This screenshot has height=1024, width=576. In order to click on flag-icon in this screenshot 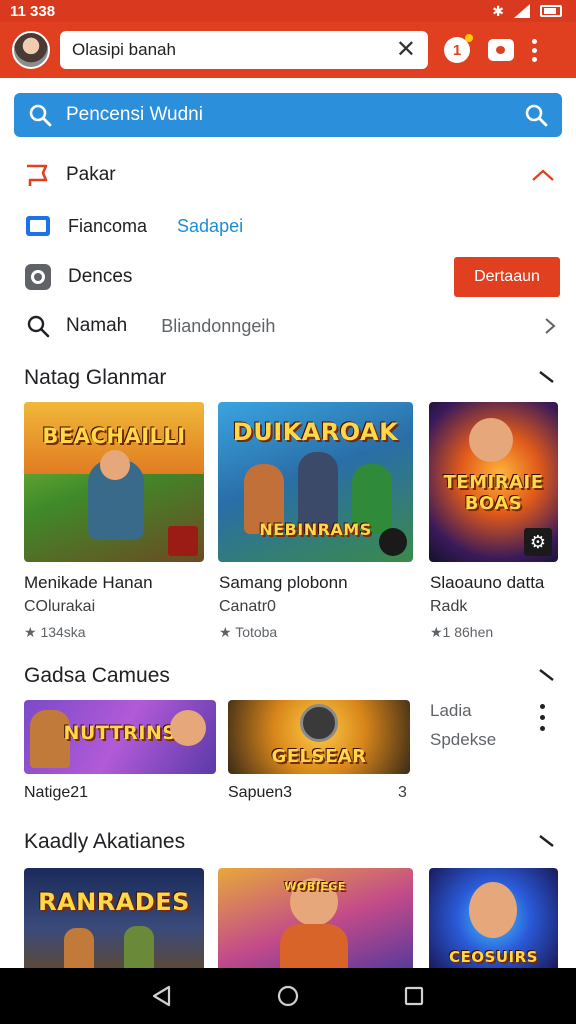, I will do `click(38, 175)`.